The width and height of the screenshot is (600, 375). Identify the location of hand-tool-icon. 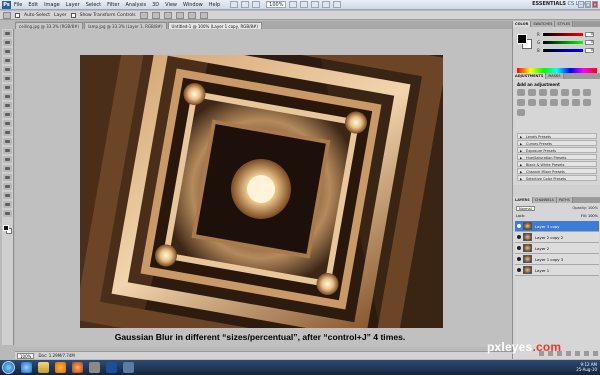
(7, 204).